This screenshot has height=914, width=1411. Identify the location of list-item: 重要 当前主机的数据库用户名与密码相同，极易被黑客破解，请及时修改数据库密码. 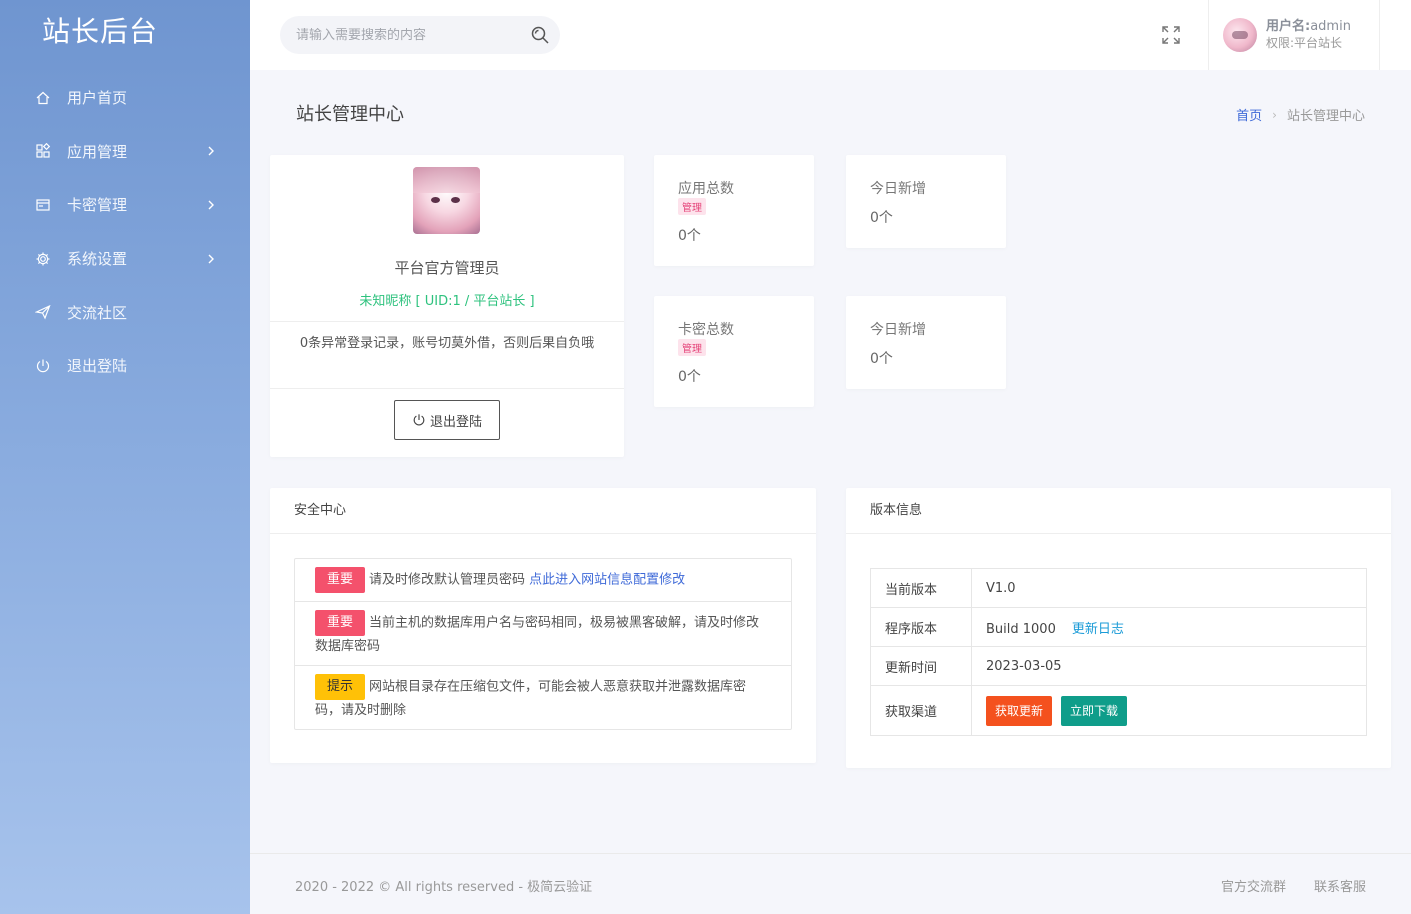
(543, 633).